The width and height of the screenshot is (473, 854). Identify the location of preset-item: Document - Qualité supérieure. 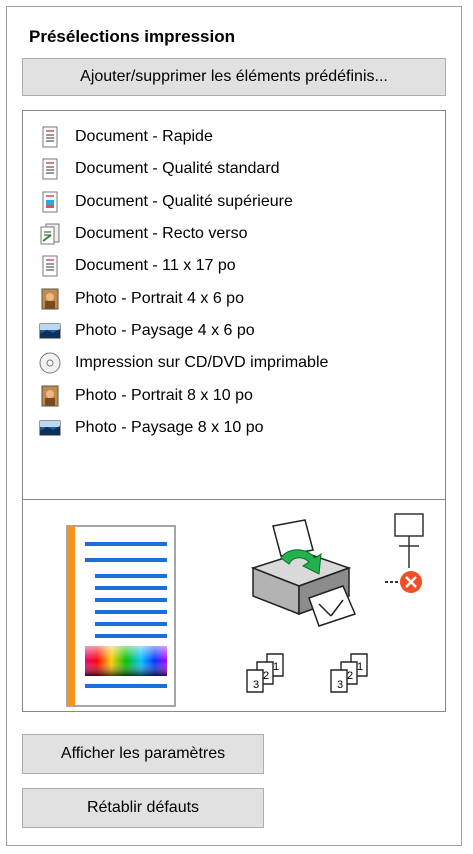
(234, 202).